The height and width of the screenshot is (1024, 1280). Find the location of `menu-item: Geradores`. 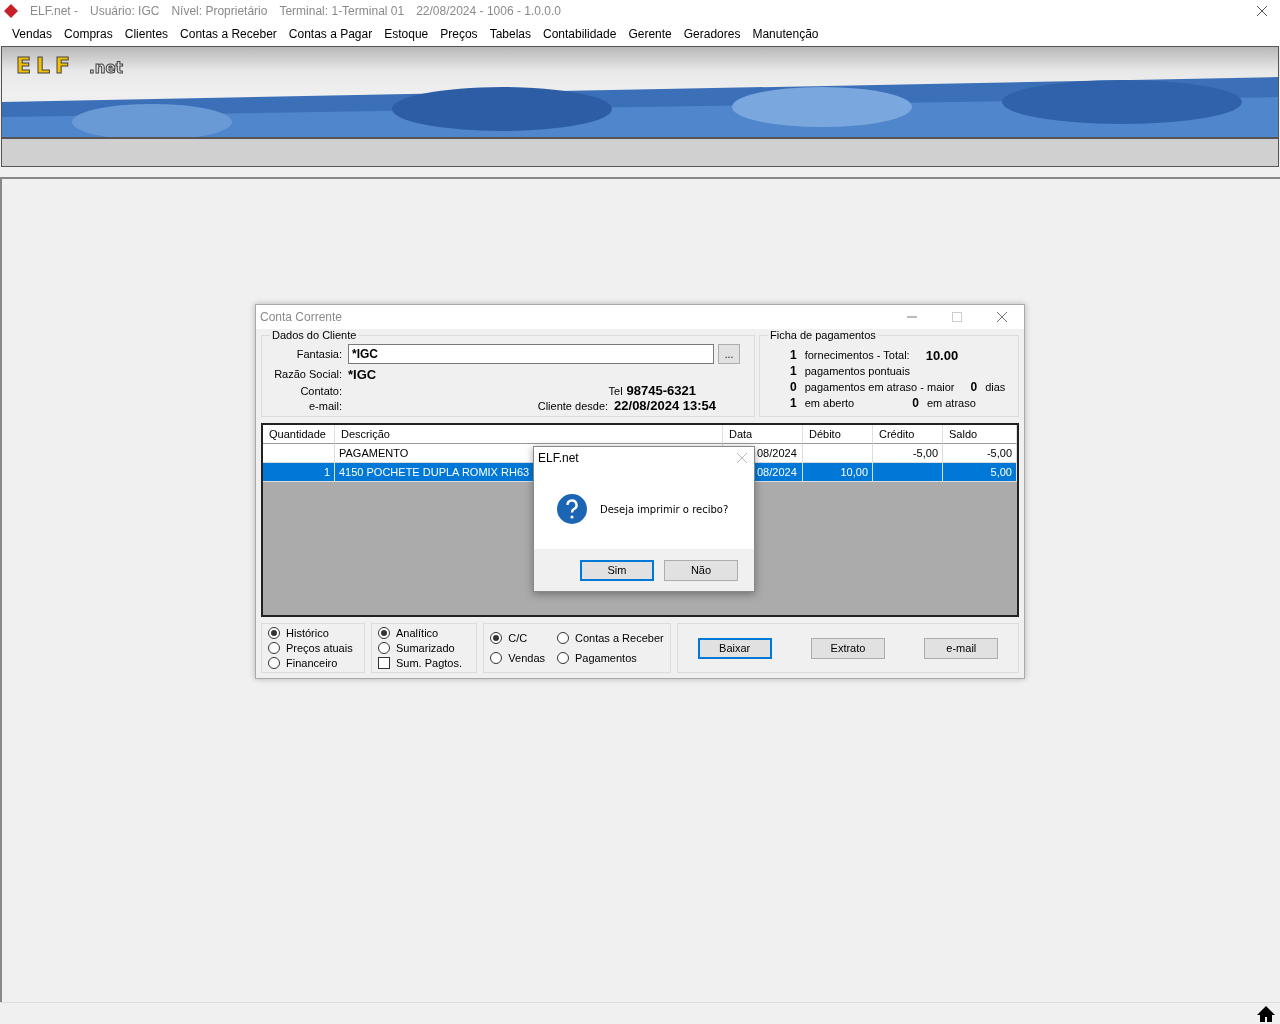

menu-item: Geradores is located at coordinates (712, 34).